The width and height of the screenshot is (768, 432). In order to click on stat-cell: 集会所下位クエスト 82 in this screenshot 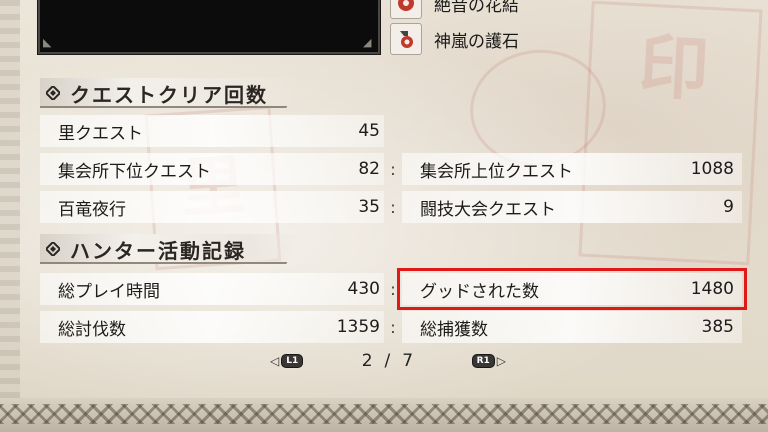, I will do `click(212, 169)`.